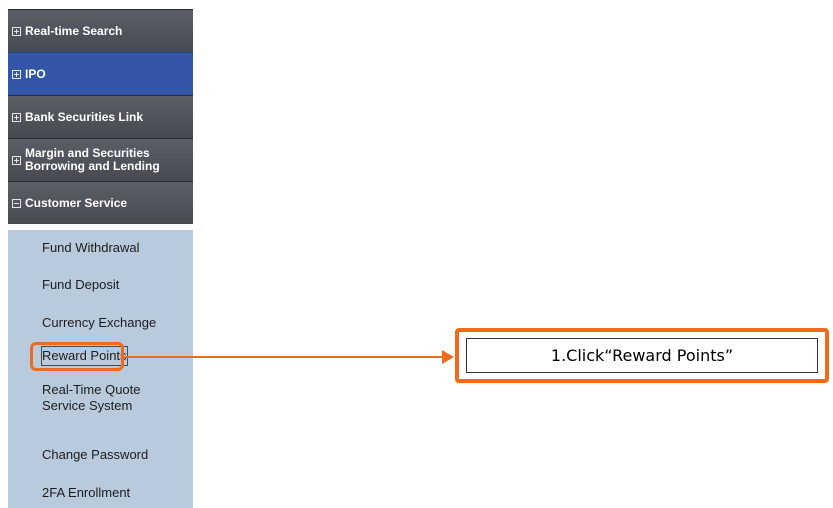 This screenshot has height=508, width=833. Describe the element at coordinates (86, 493) in the screenshot. I see `menu-item-2fa-enrollment: 2FA Enrollment` at that location.